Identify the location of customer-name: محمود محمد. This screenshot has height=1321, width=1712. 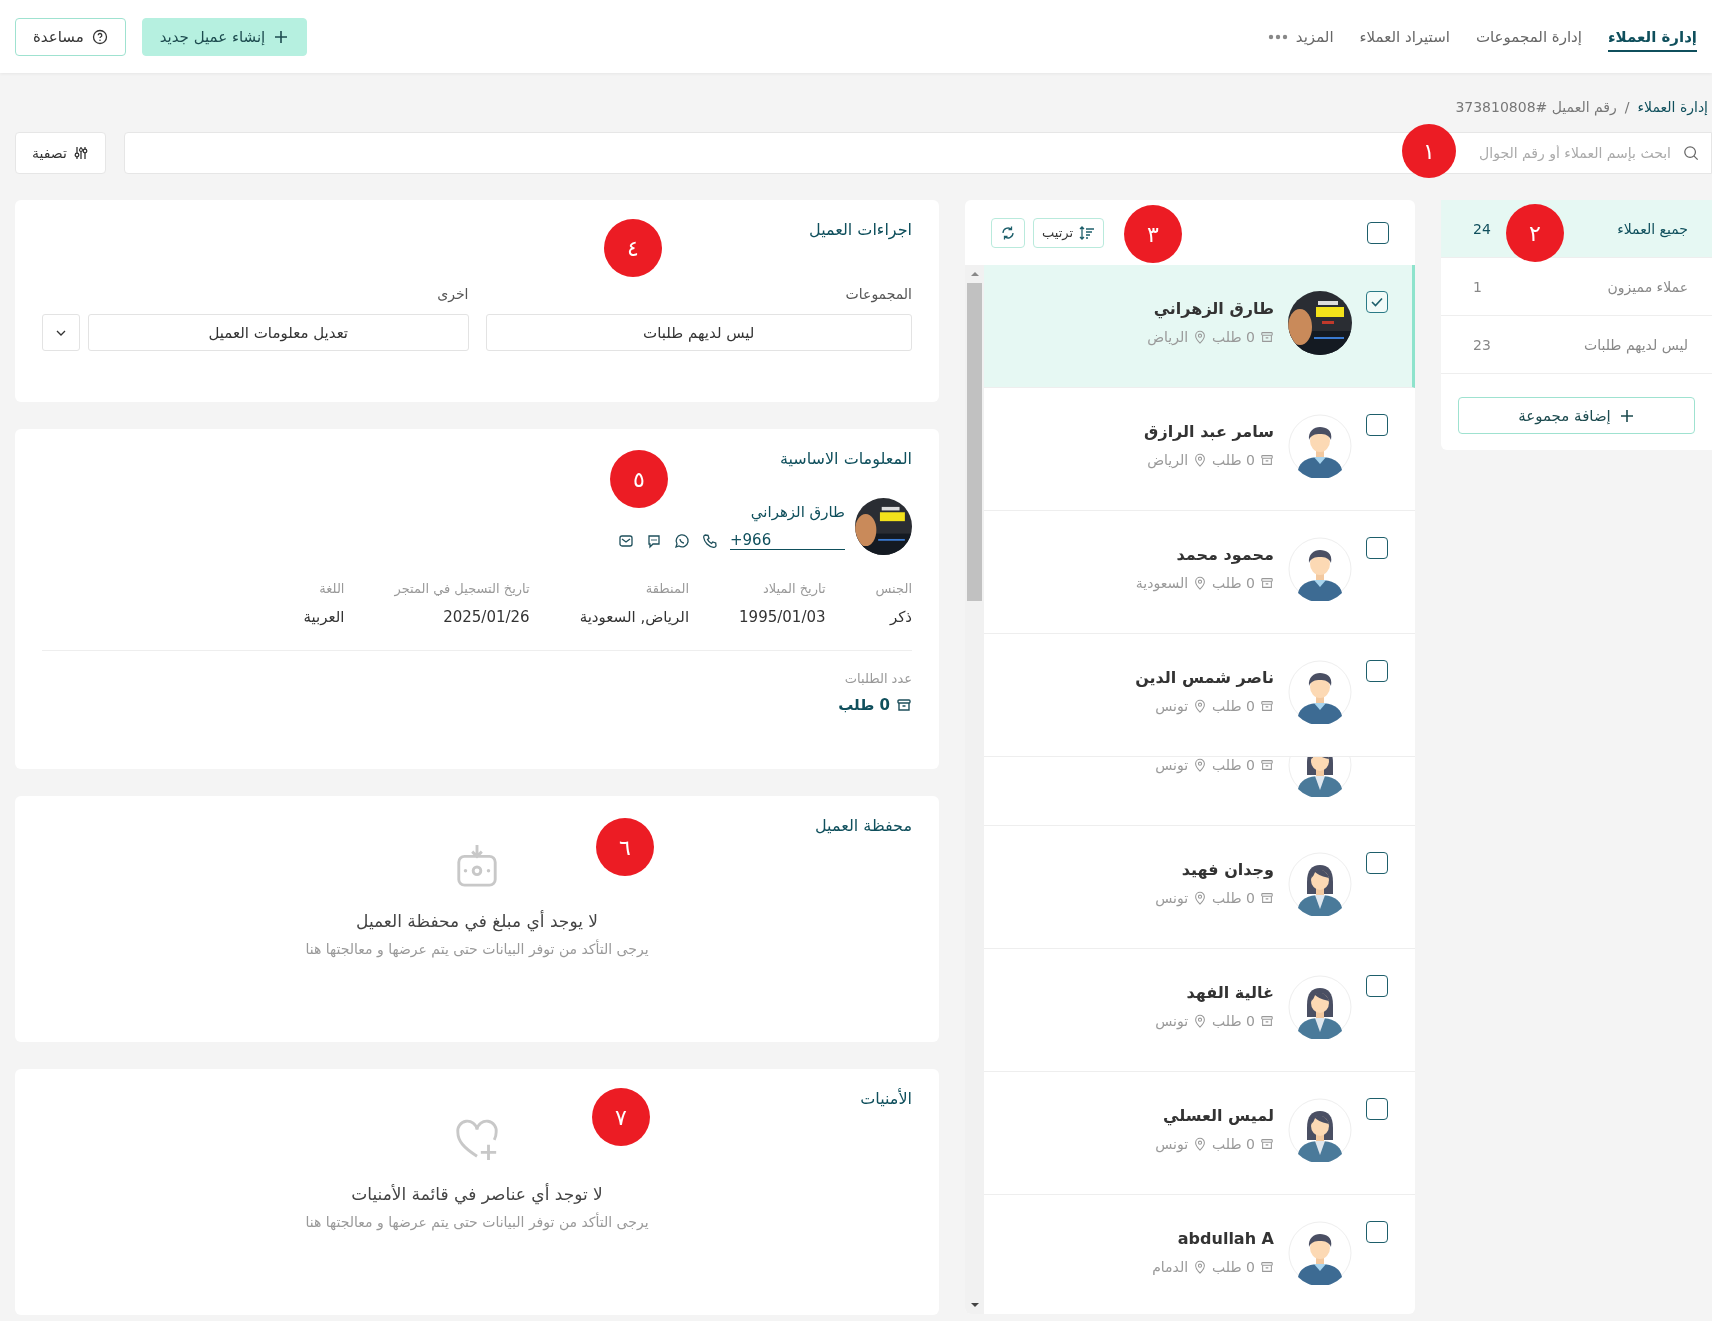
(1224, 554).